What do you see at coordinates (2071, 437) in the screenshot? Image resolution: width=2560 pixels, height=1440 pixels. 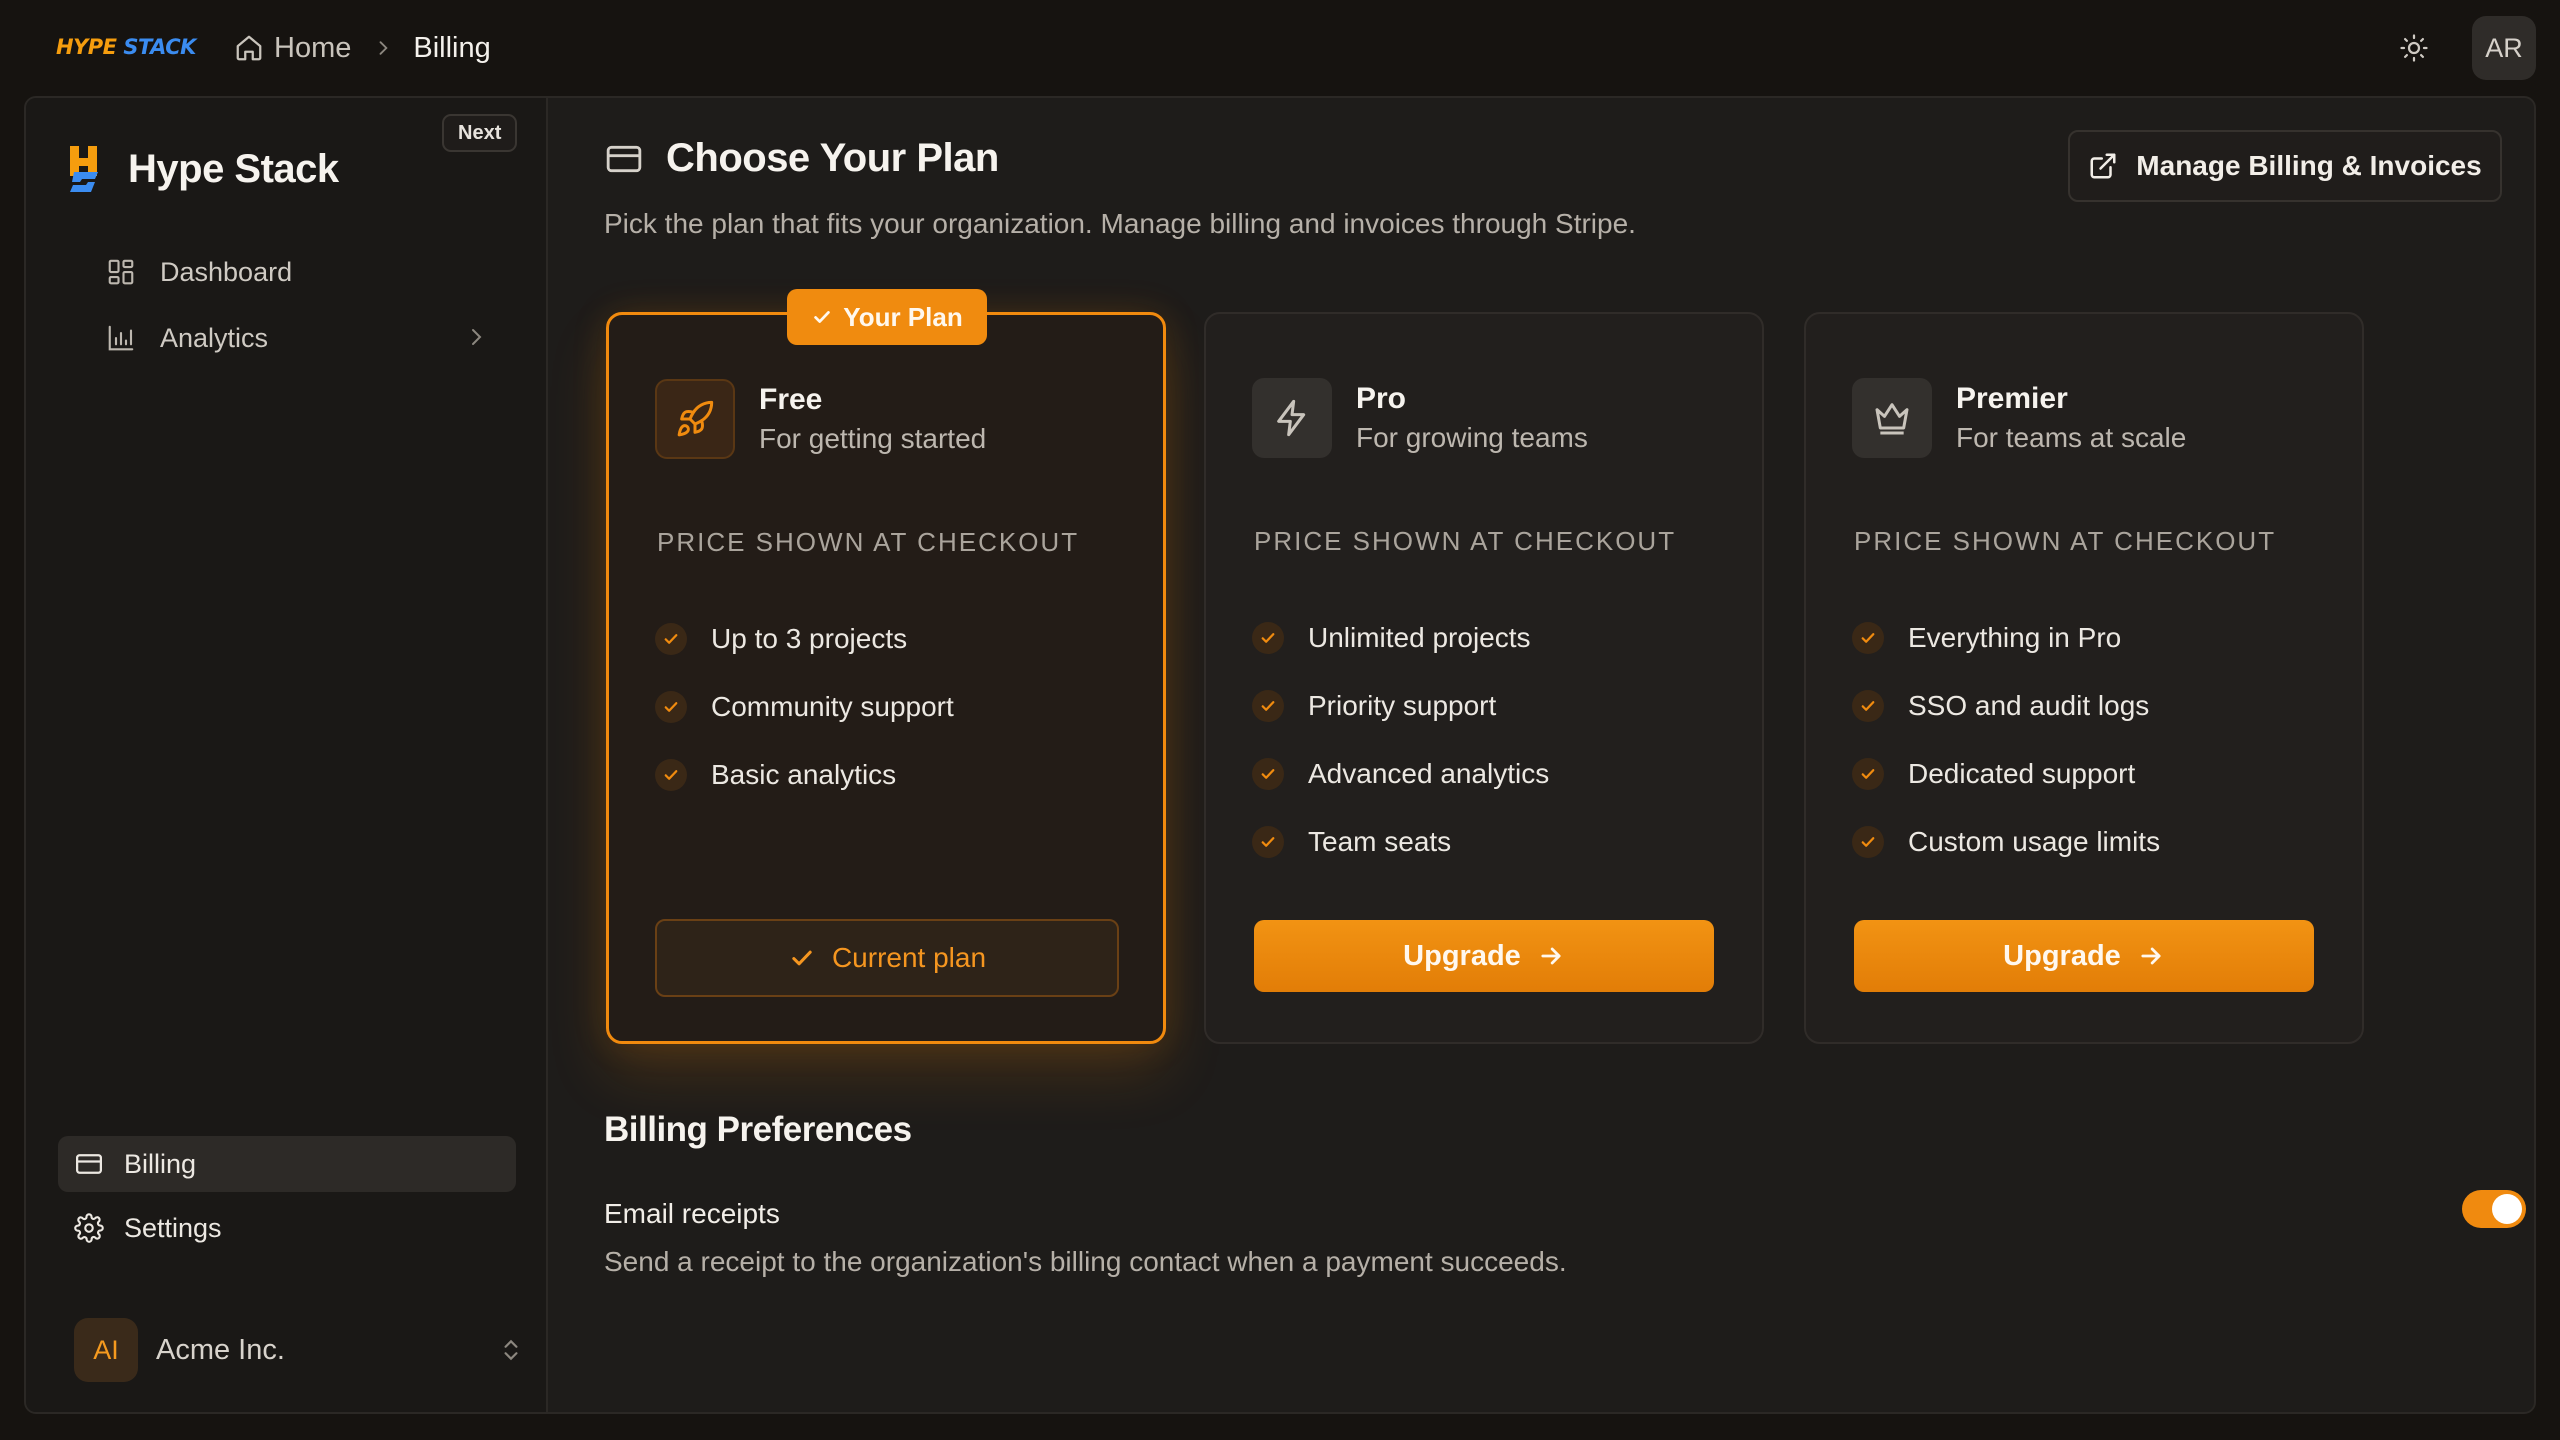 I see `plan-tagline: For teams at scale` at bounding box center [2071, 437].